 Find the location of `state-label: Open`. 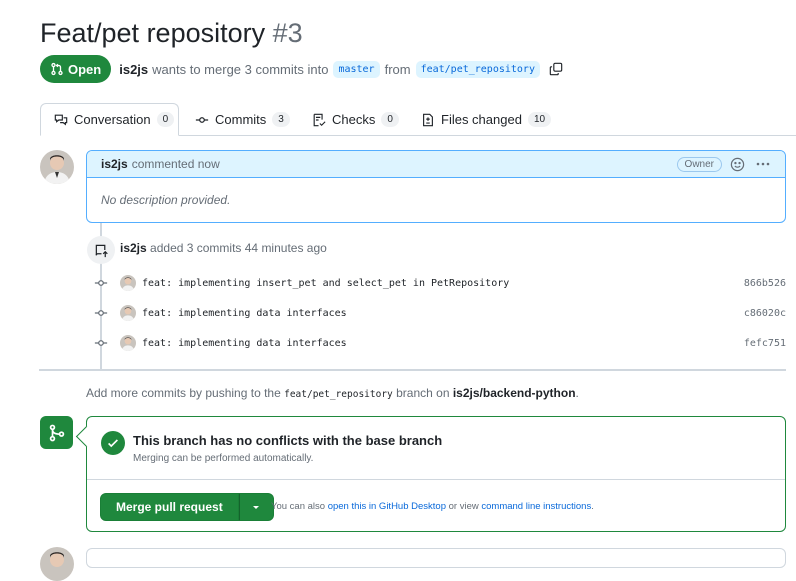

state-label: Open is located at coordinates (85, 69).